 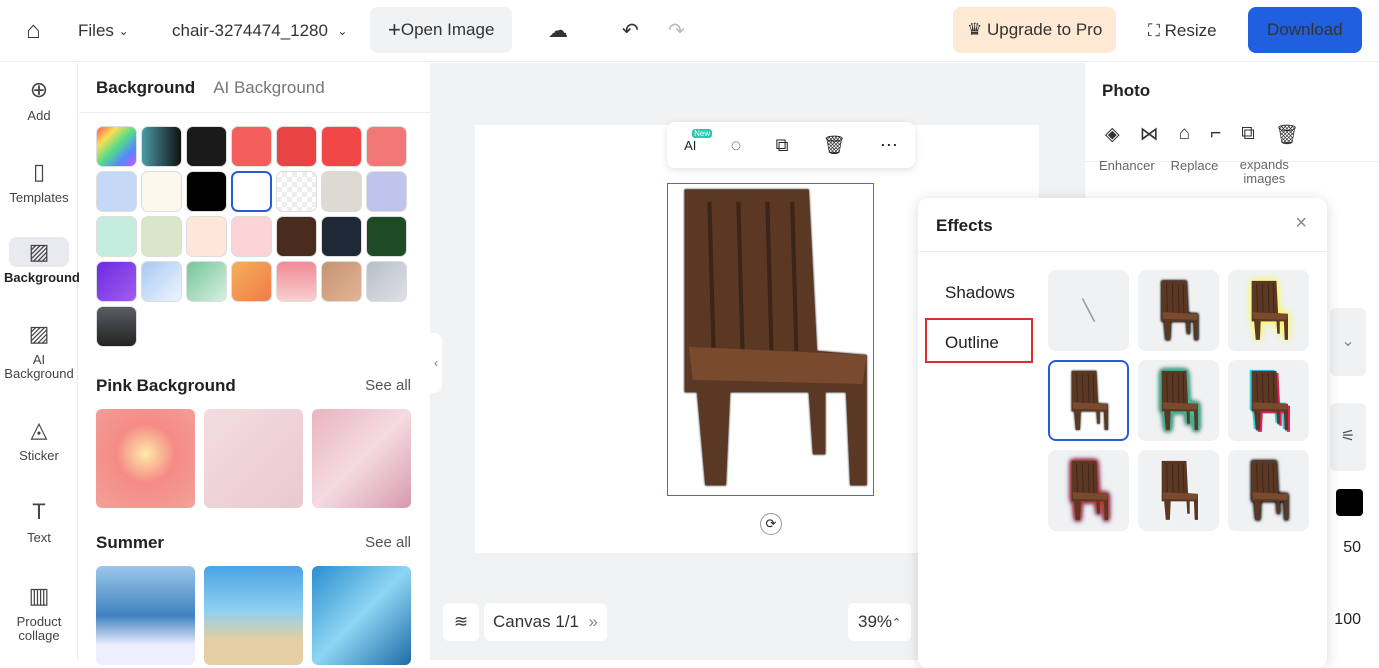 I want to click on effect-preset-yellow-glow, so click(x=1268, y=310).